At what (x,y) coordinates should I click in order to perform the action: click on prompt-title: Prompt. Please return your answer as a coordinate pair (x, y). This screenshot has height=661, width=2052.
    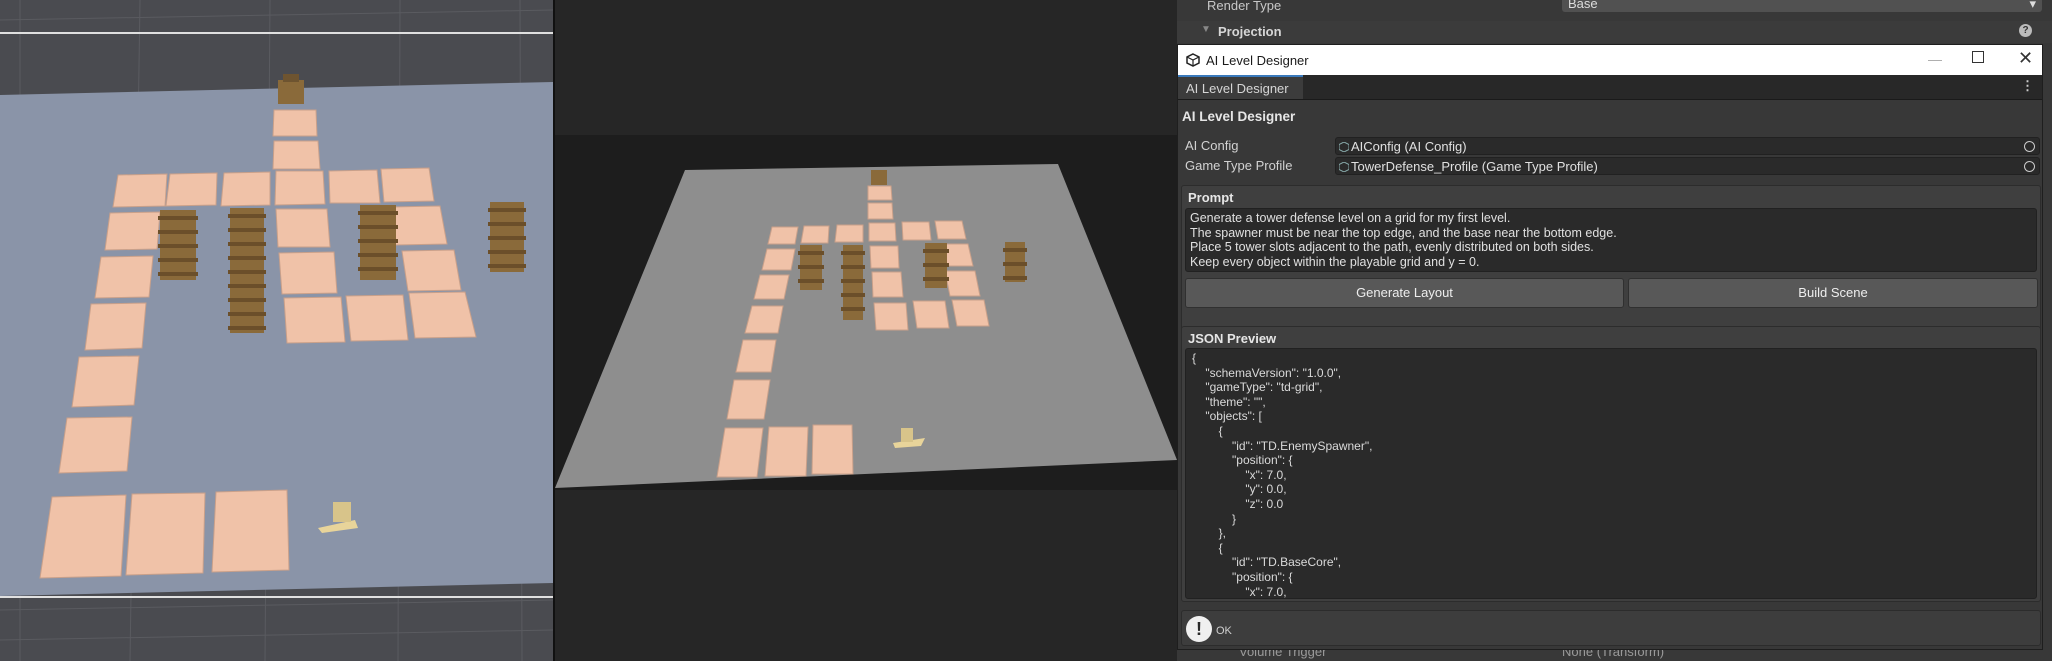
    Looking at the image, I should click on (1211, 197).